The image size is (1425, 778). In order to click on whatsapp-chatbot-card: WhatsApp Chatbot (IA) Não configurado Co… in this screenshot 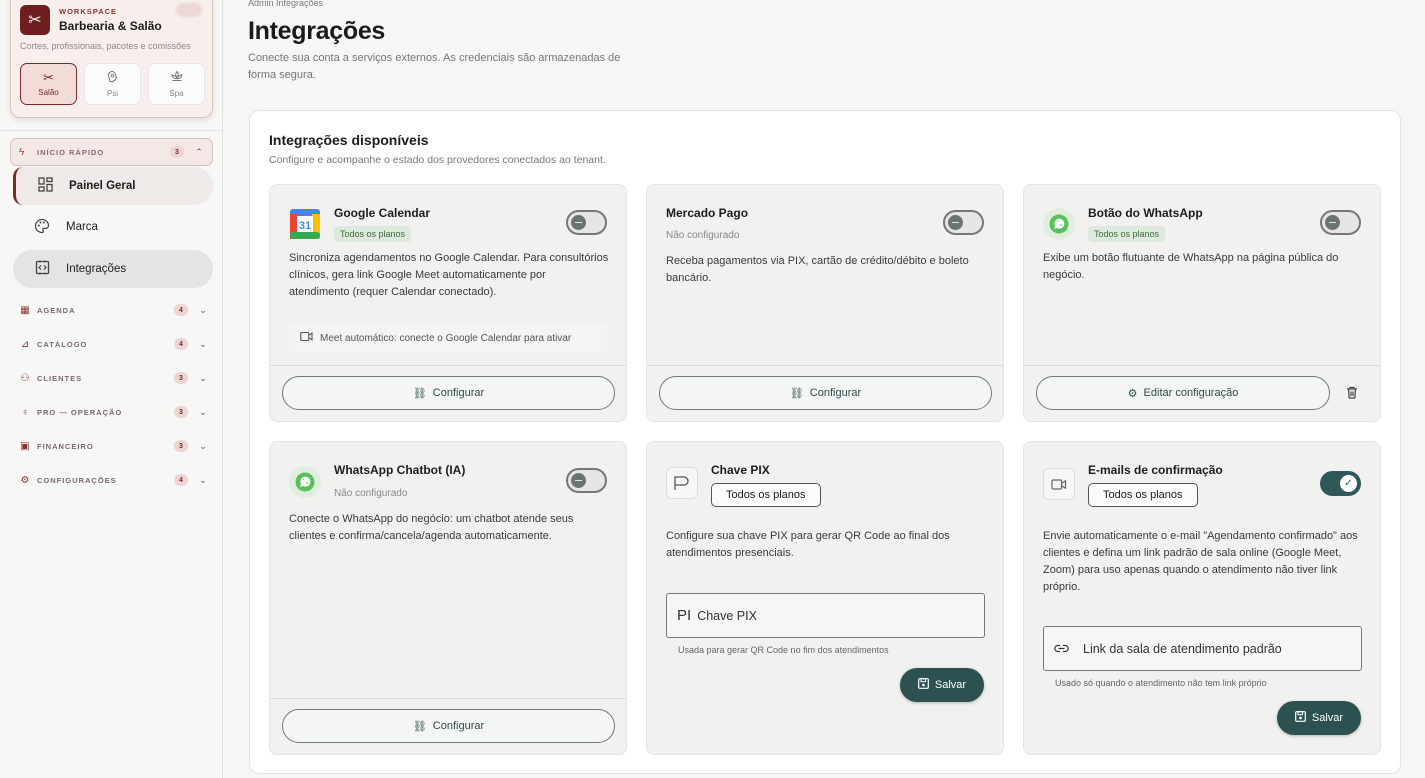, I will do `click(448, 598)`.